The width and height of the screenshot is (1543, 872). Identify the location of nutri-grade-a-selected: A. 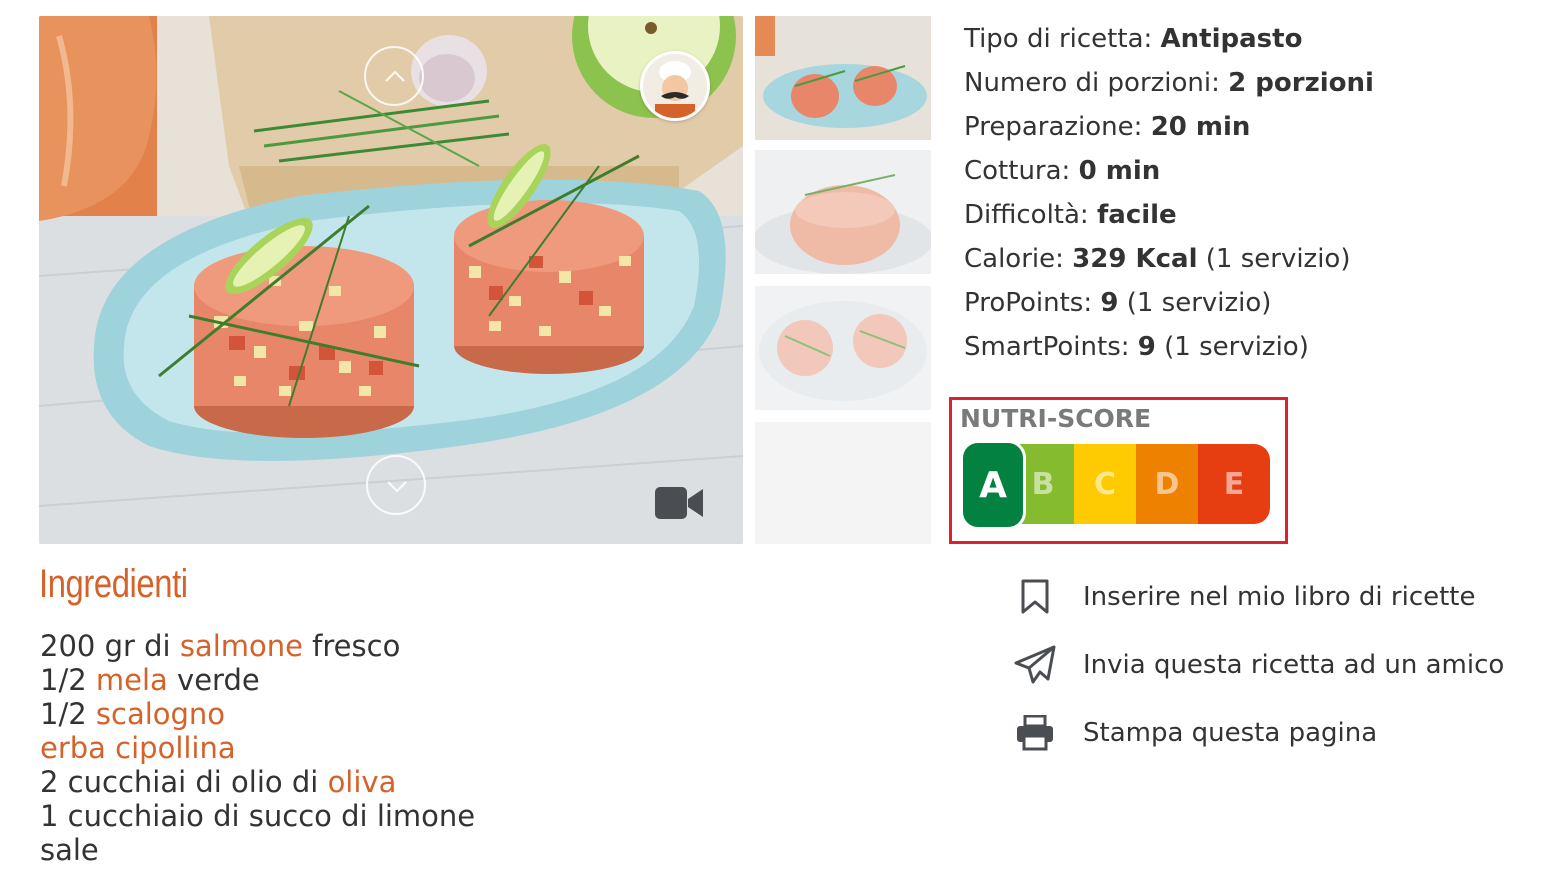
(993, 485).